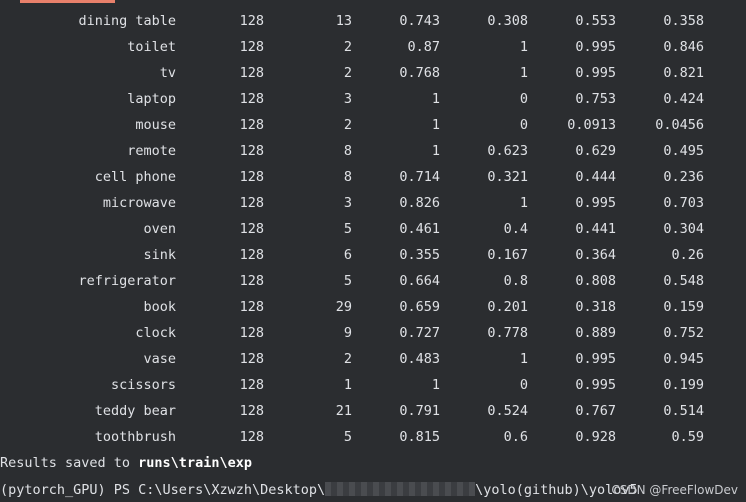 This screenshot has height=502, width=746. Describe the element at coordinates (135, 411) in the screenshot. I see `class-name-cell: teddy bear` at that location.